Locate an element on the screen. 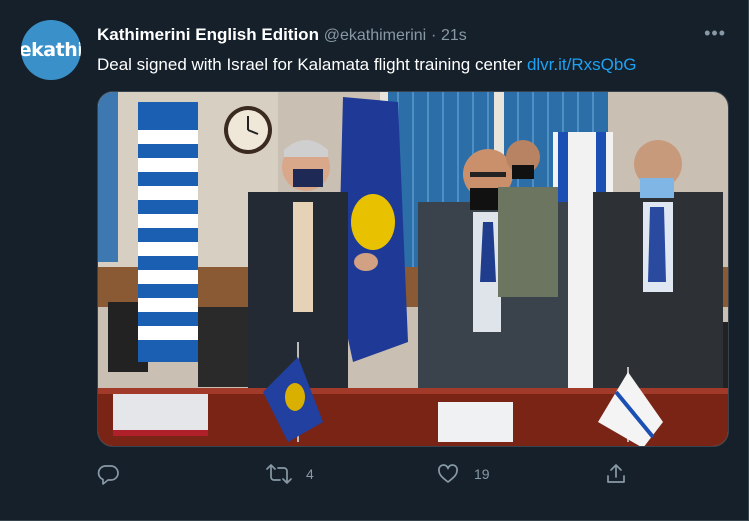  avatar: ekathi is located at coordinates (51, 50).